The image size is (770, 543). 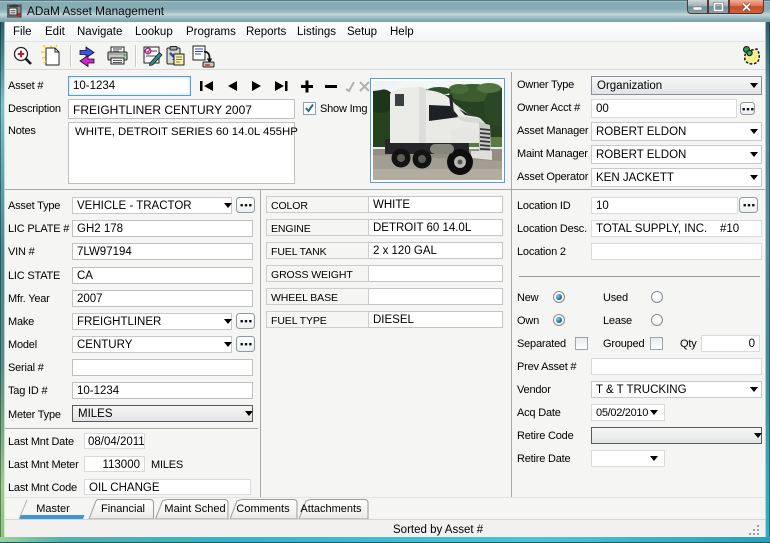 What do you see at coordinates (263, 509) in the screenshot?
I see `svg-text: Comments` at bounding box center [263, 509].